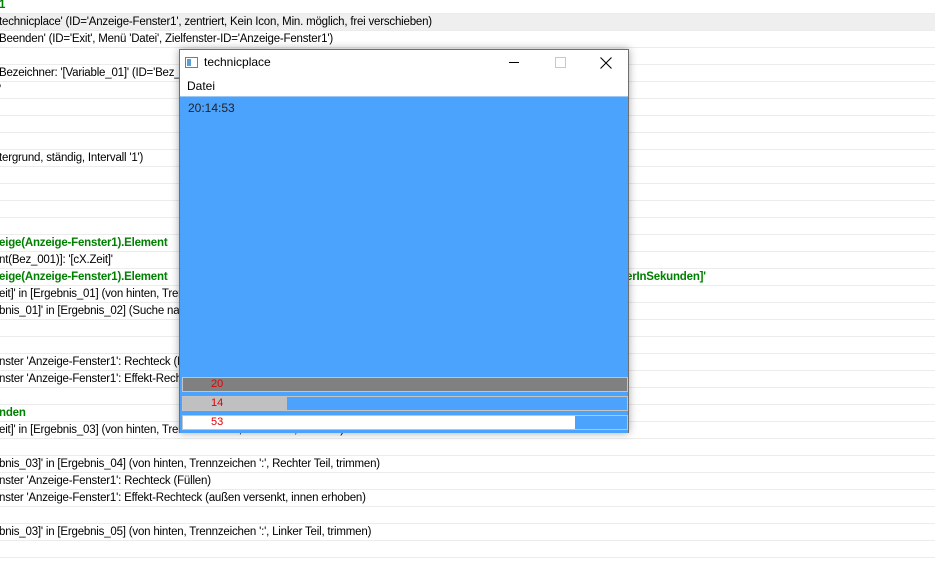  I want to click on code-line-text: nster 'Anzeige-Fenster1': Effekt-Rechte, so click(95, 379).